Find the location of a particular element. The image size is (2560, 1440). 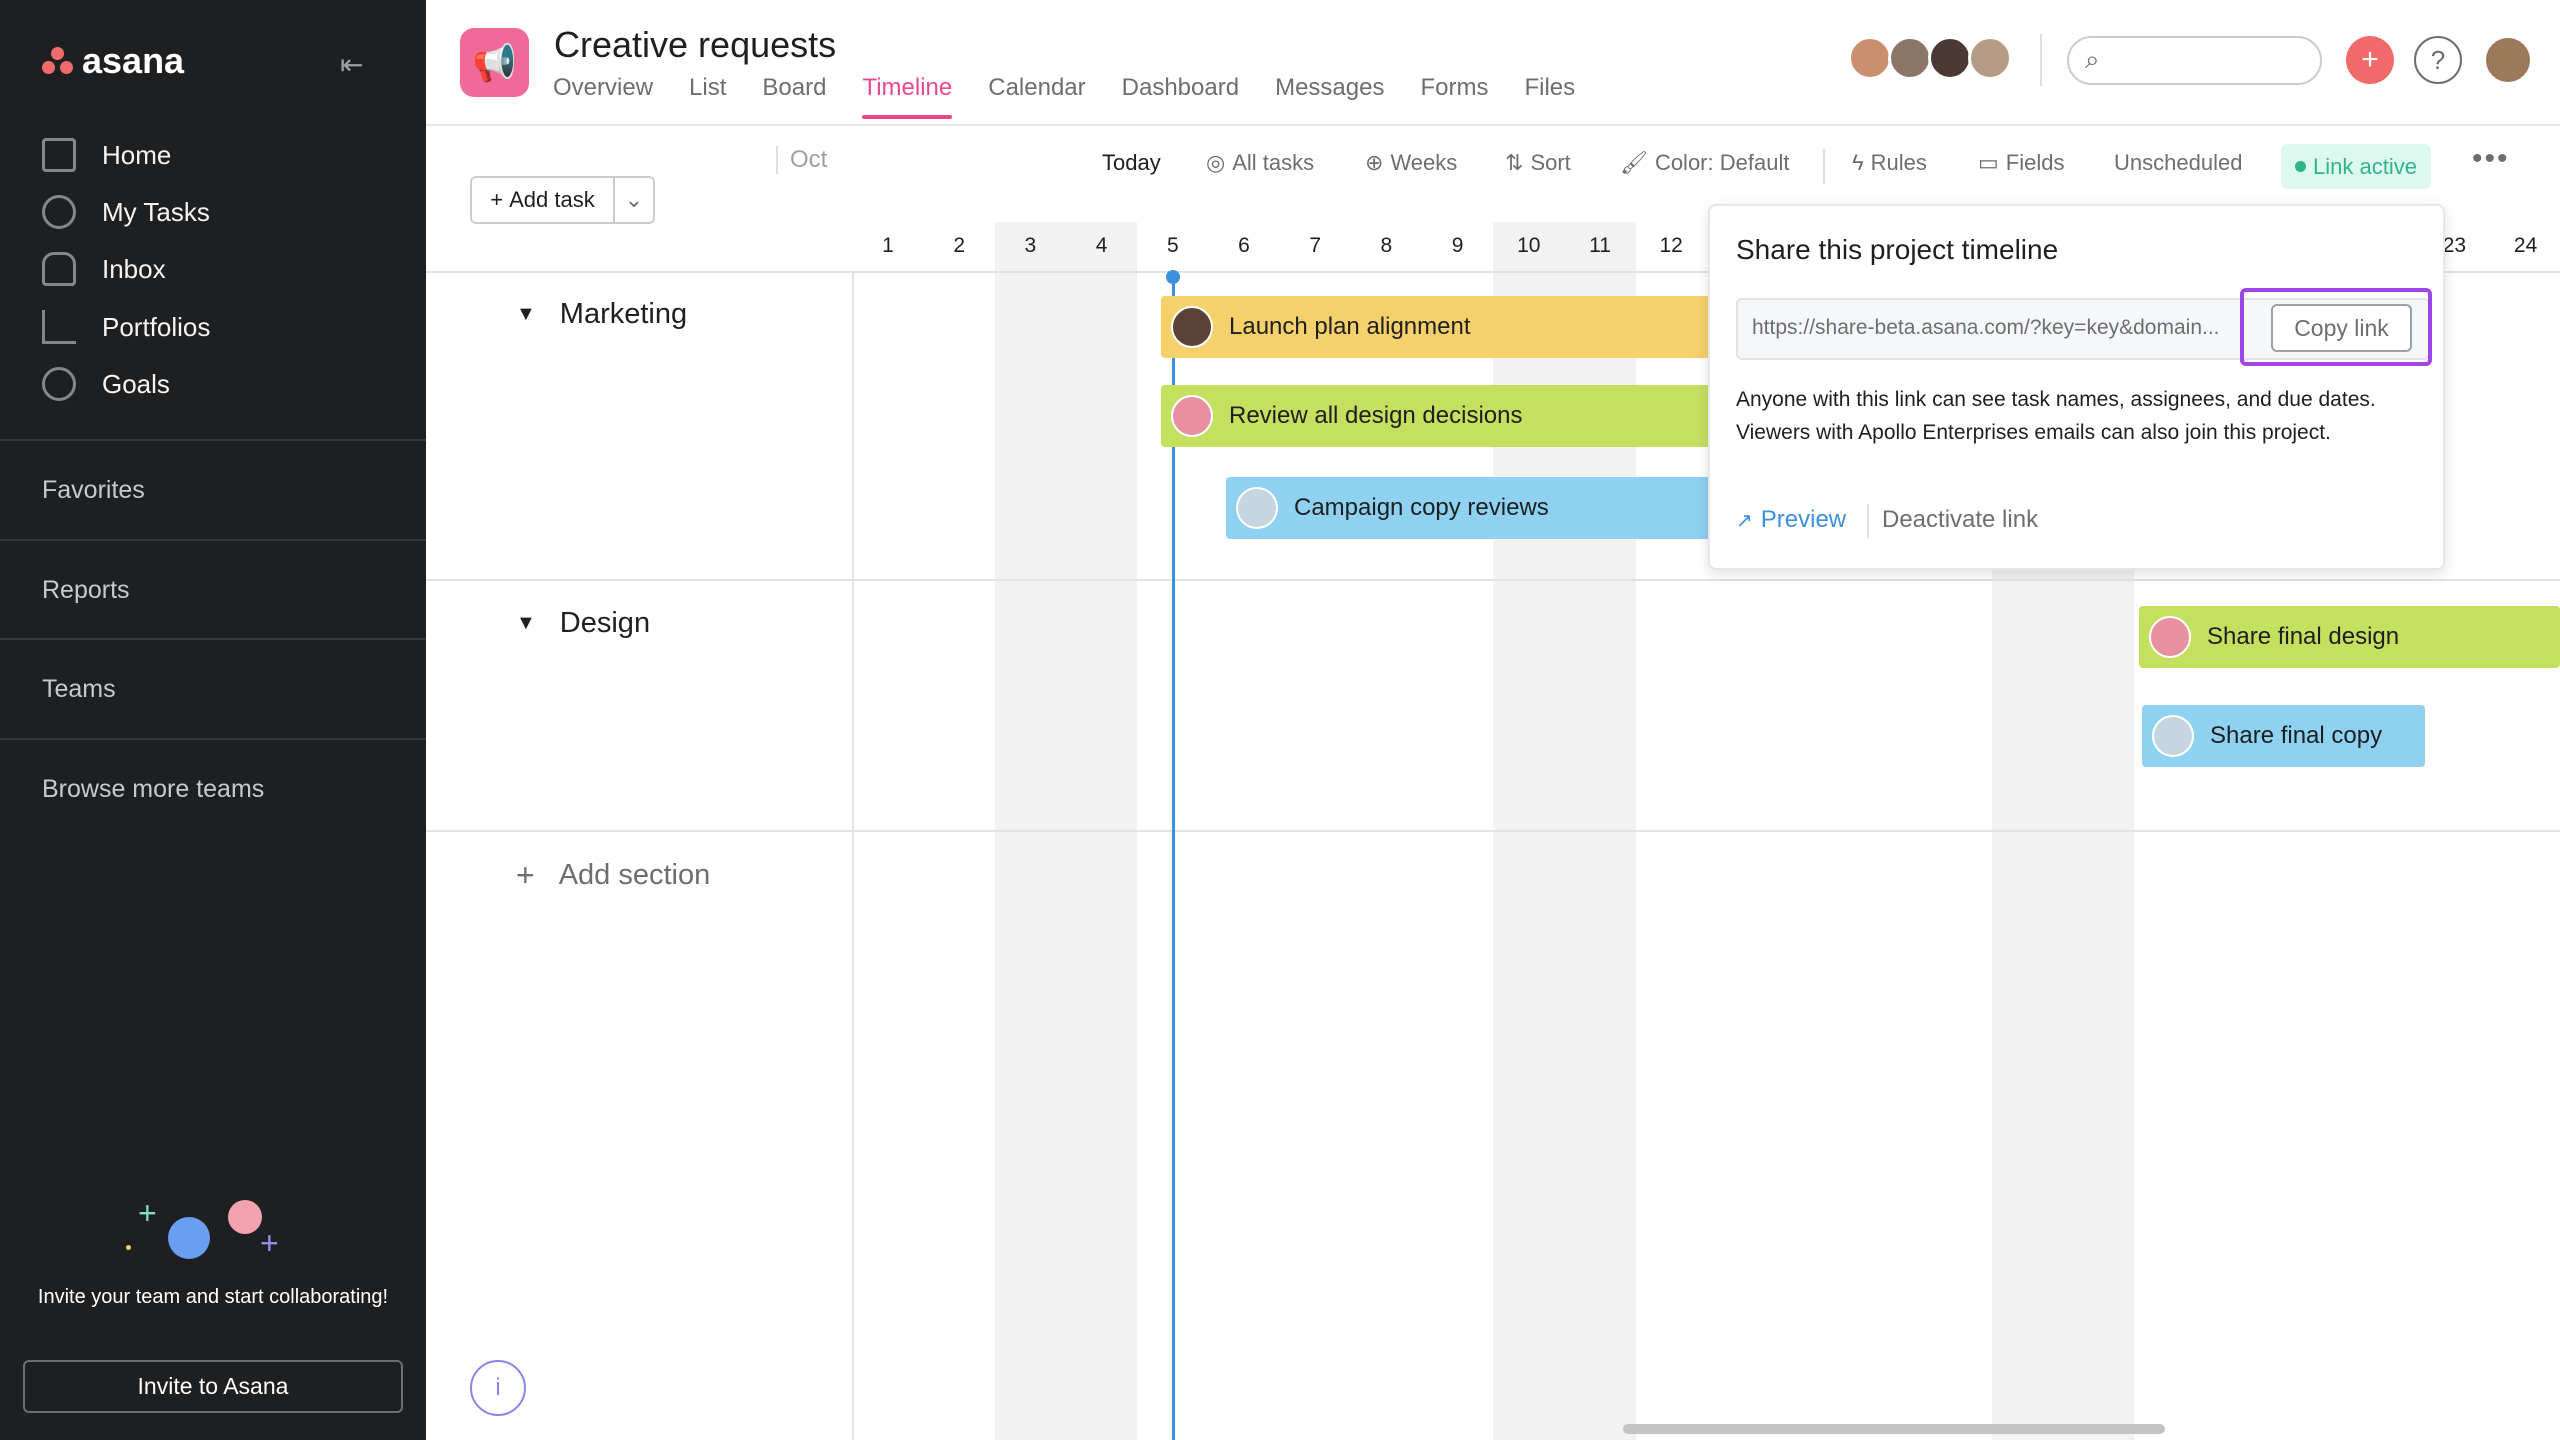

day-label: 3 is located at coordinates (1030, 245).